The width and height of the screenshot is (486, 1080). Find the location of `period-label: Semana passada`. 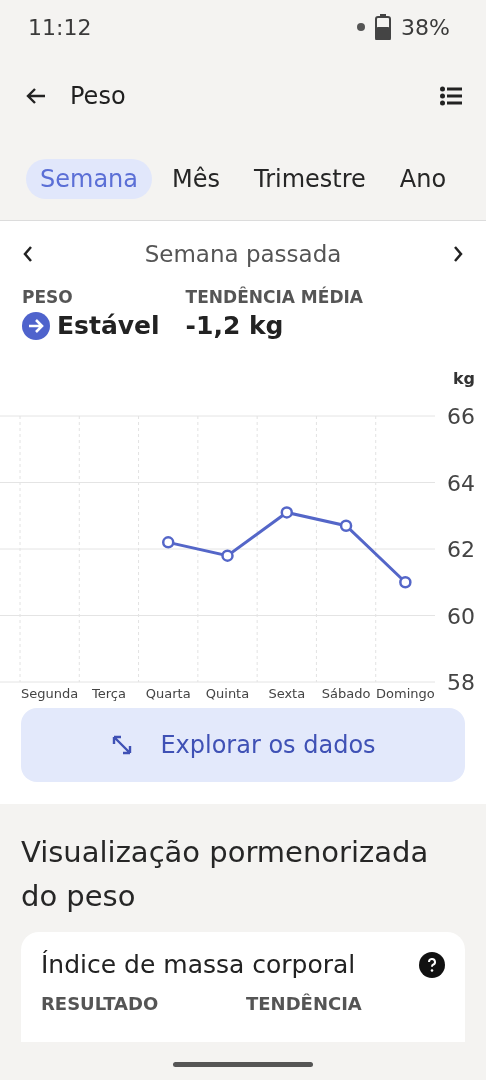

period-label: Semana passada is located at coordinates (243, 254).